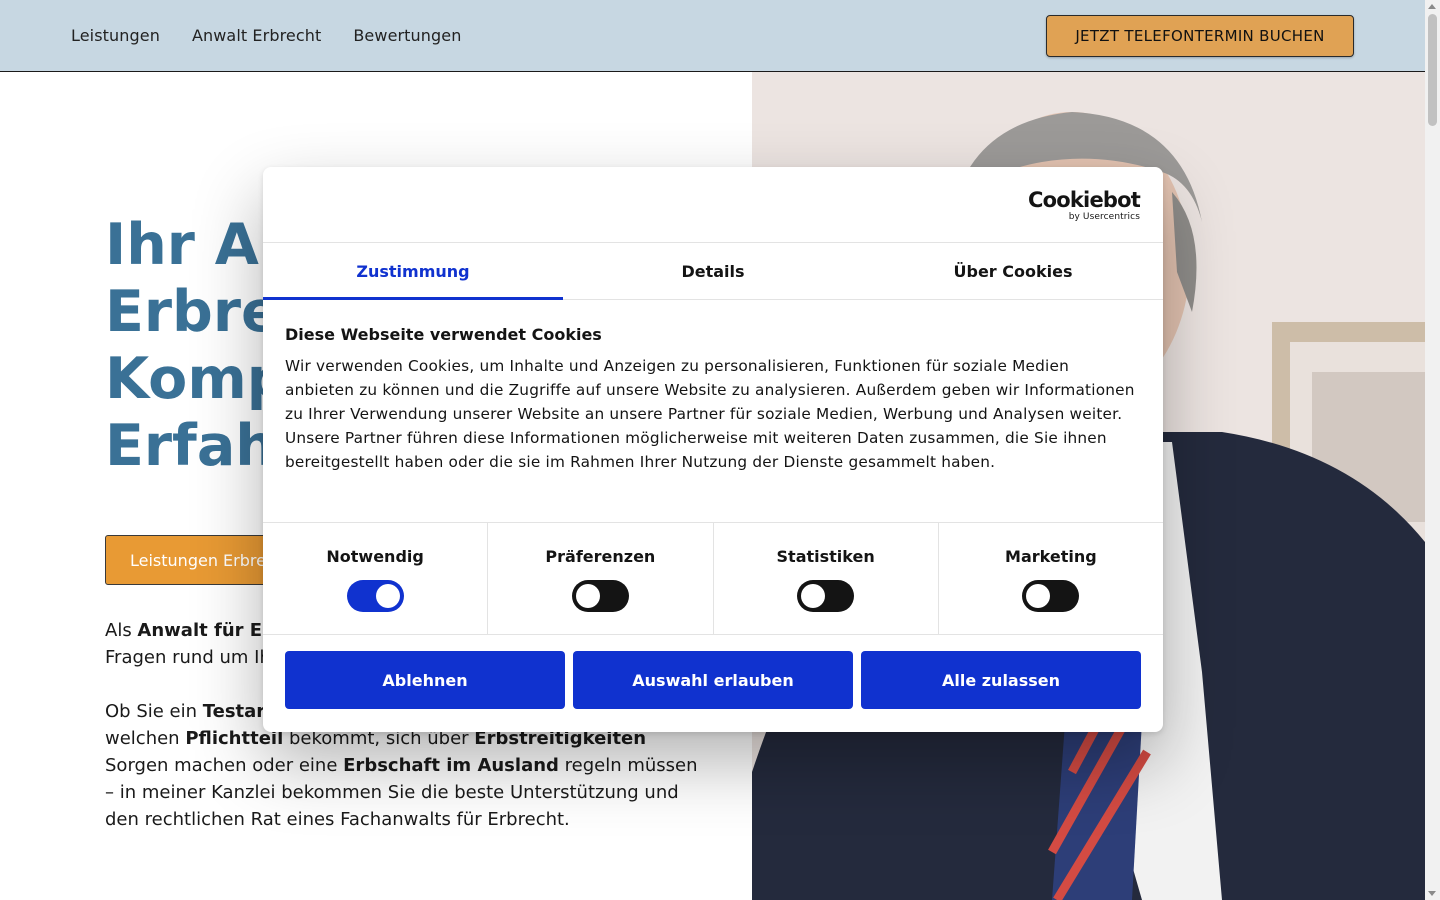  I want to click on scroll-up-arrow-icon, so click(1432, 6).